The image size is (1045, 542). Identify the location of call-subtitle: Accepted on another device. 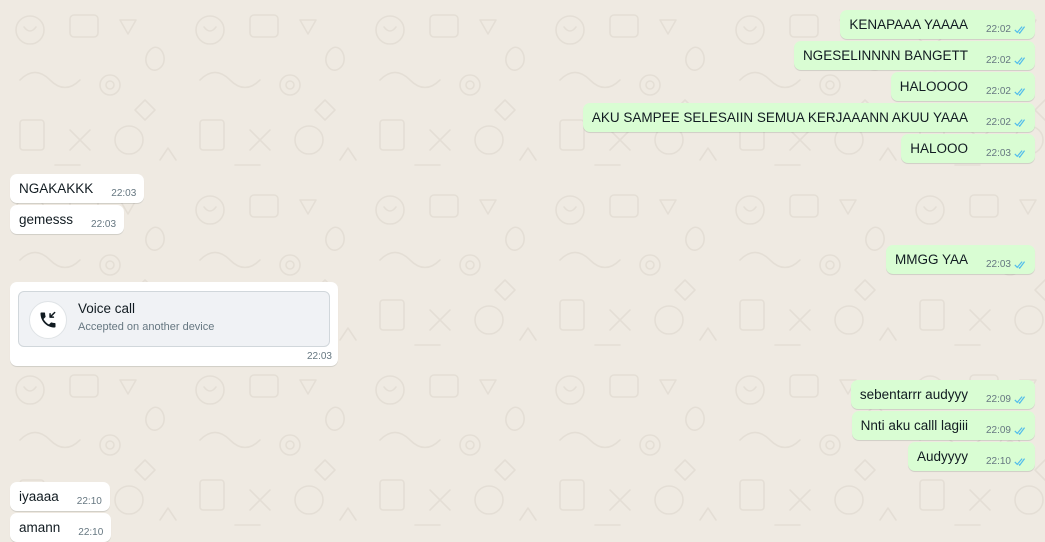
(146, 327).